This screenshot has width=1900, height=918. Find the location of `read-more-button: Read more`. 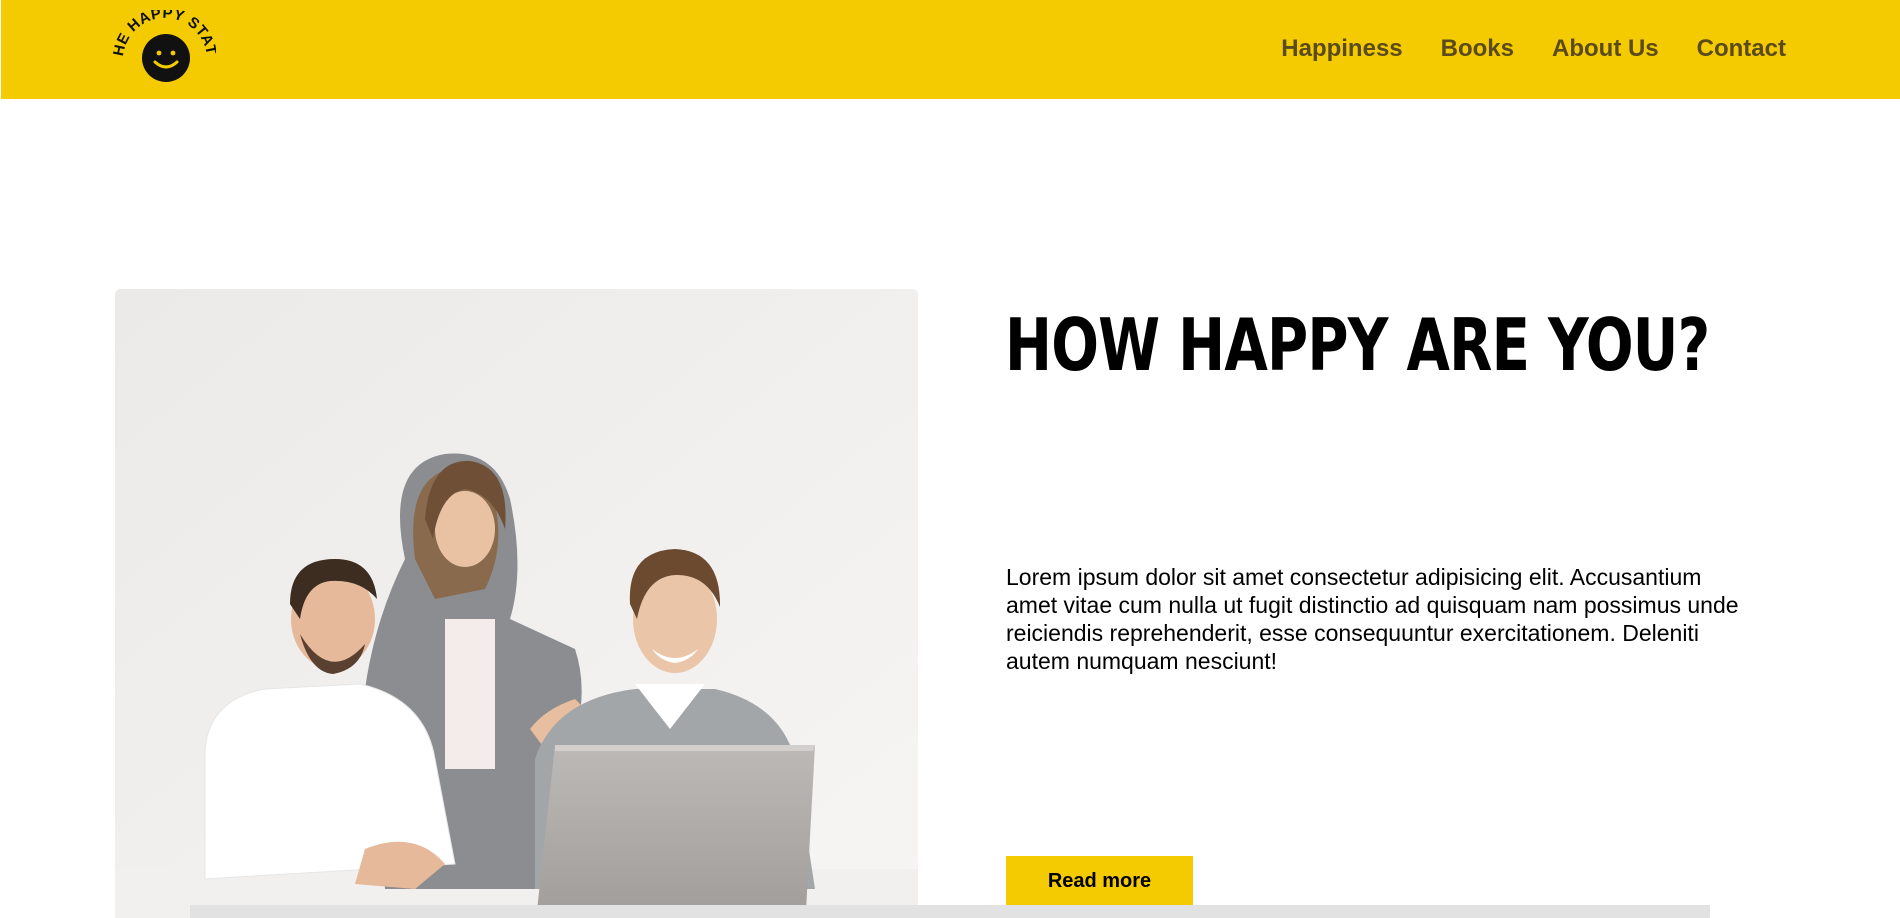

read-more-button: Read more is located at coordinates (1099, 881).